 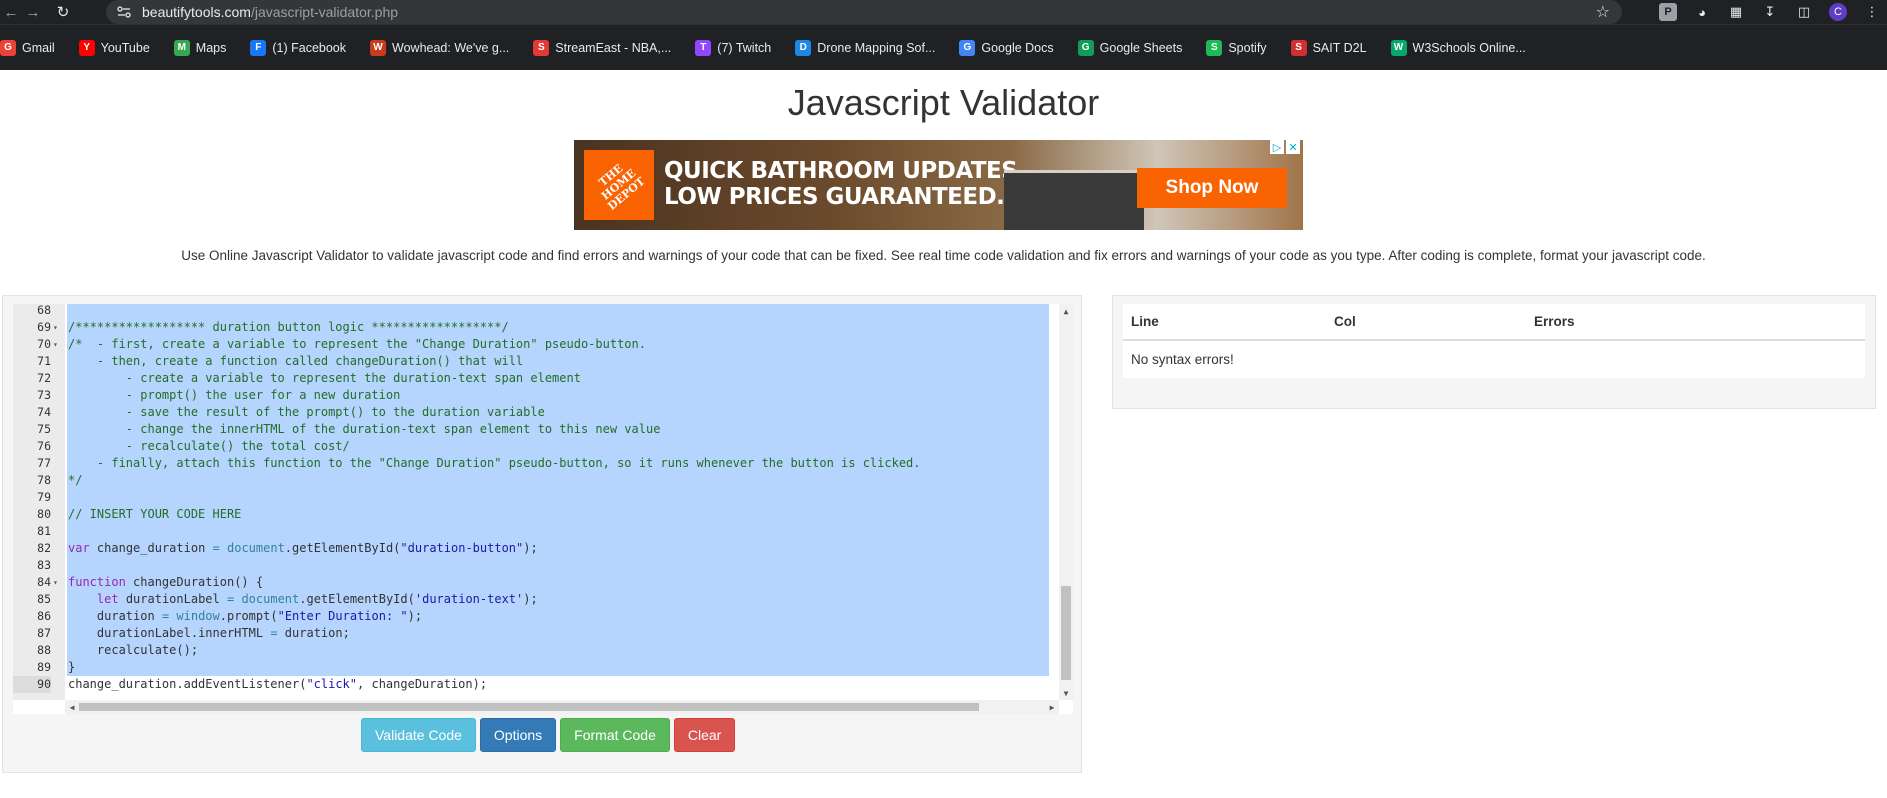 I want to click on drone-icon: D, so click(x=803, y=47).